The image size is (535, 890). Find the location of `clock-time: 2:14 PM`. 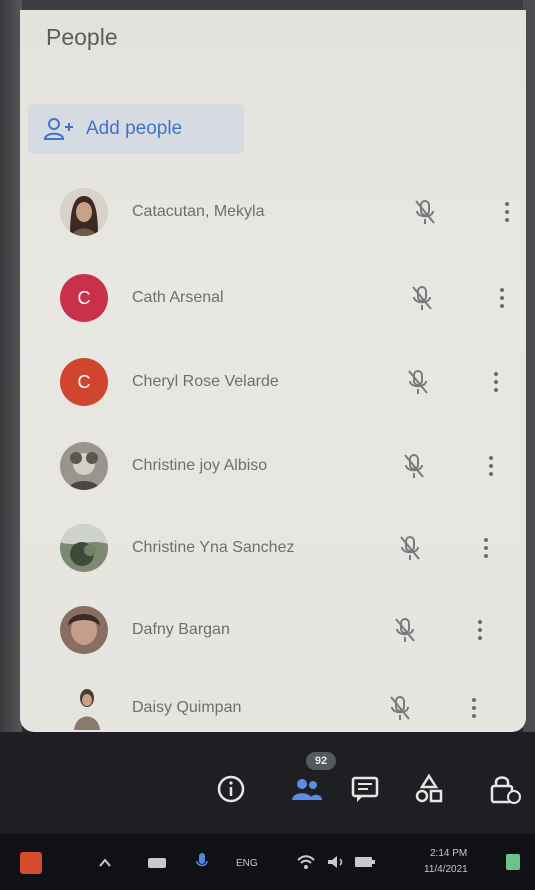

clock-time: 2:14 PM is located at coordinates (448, 853).